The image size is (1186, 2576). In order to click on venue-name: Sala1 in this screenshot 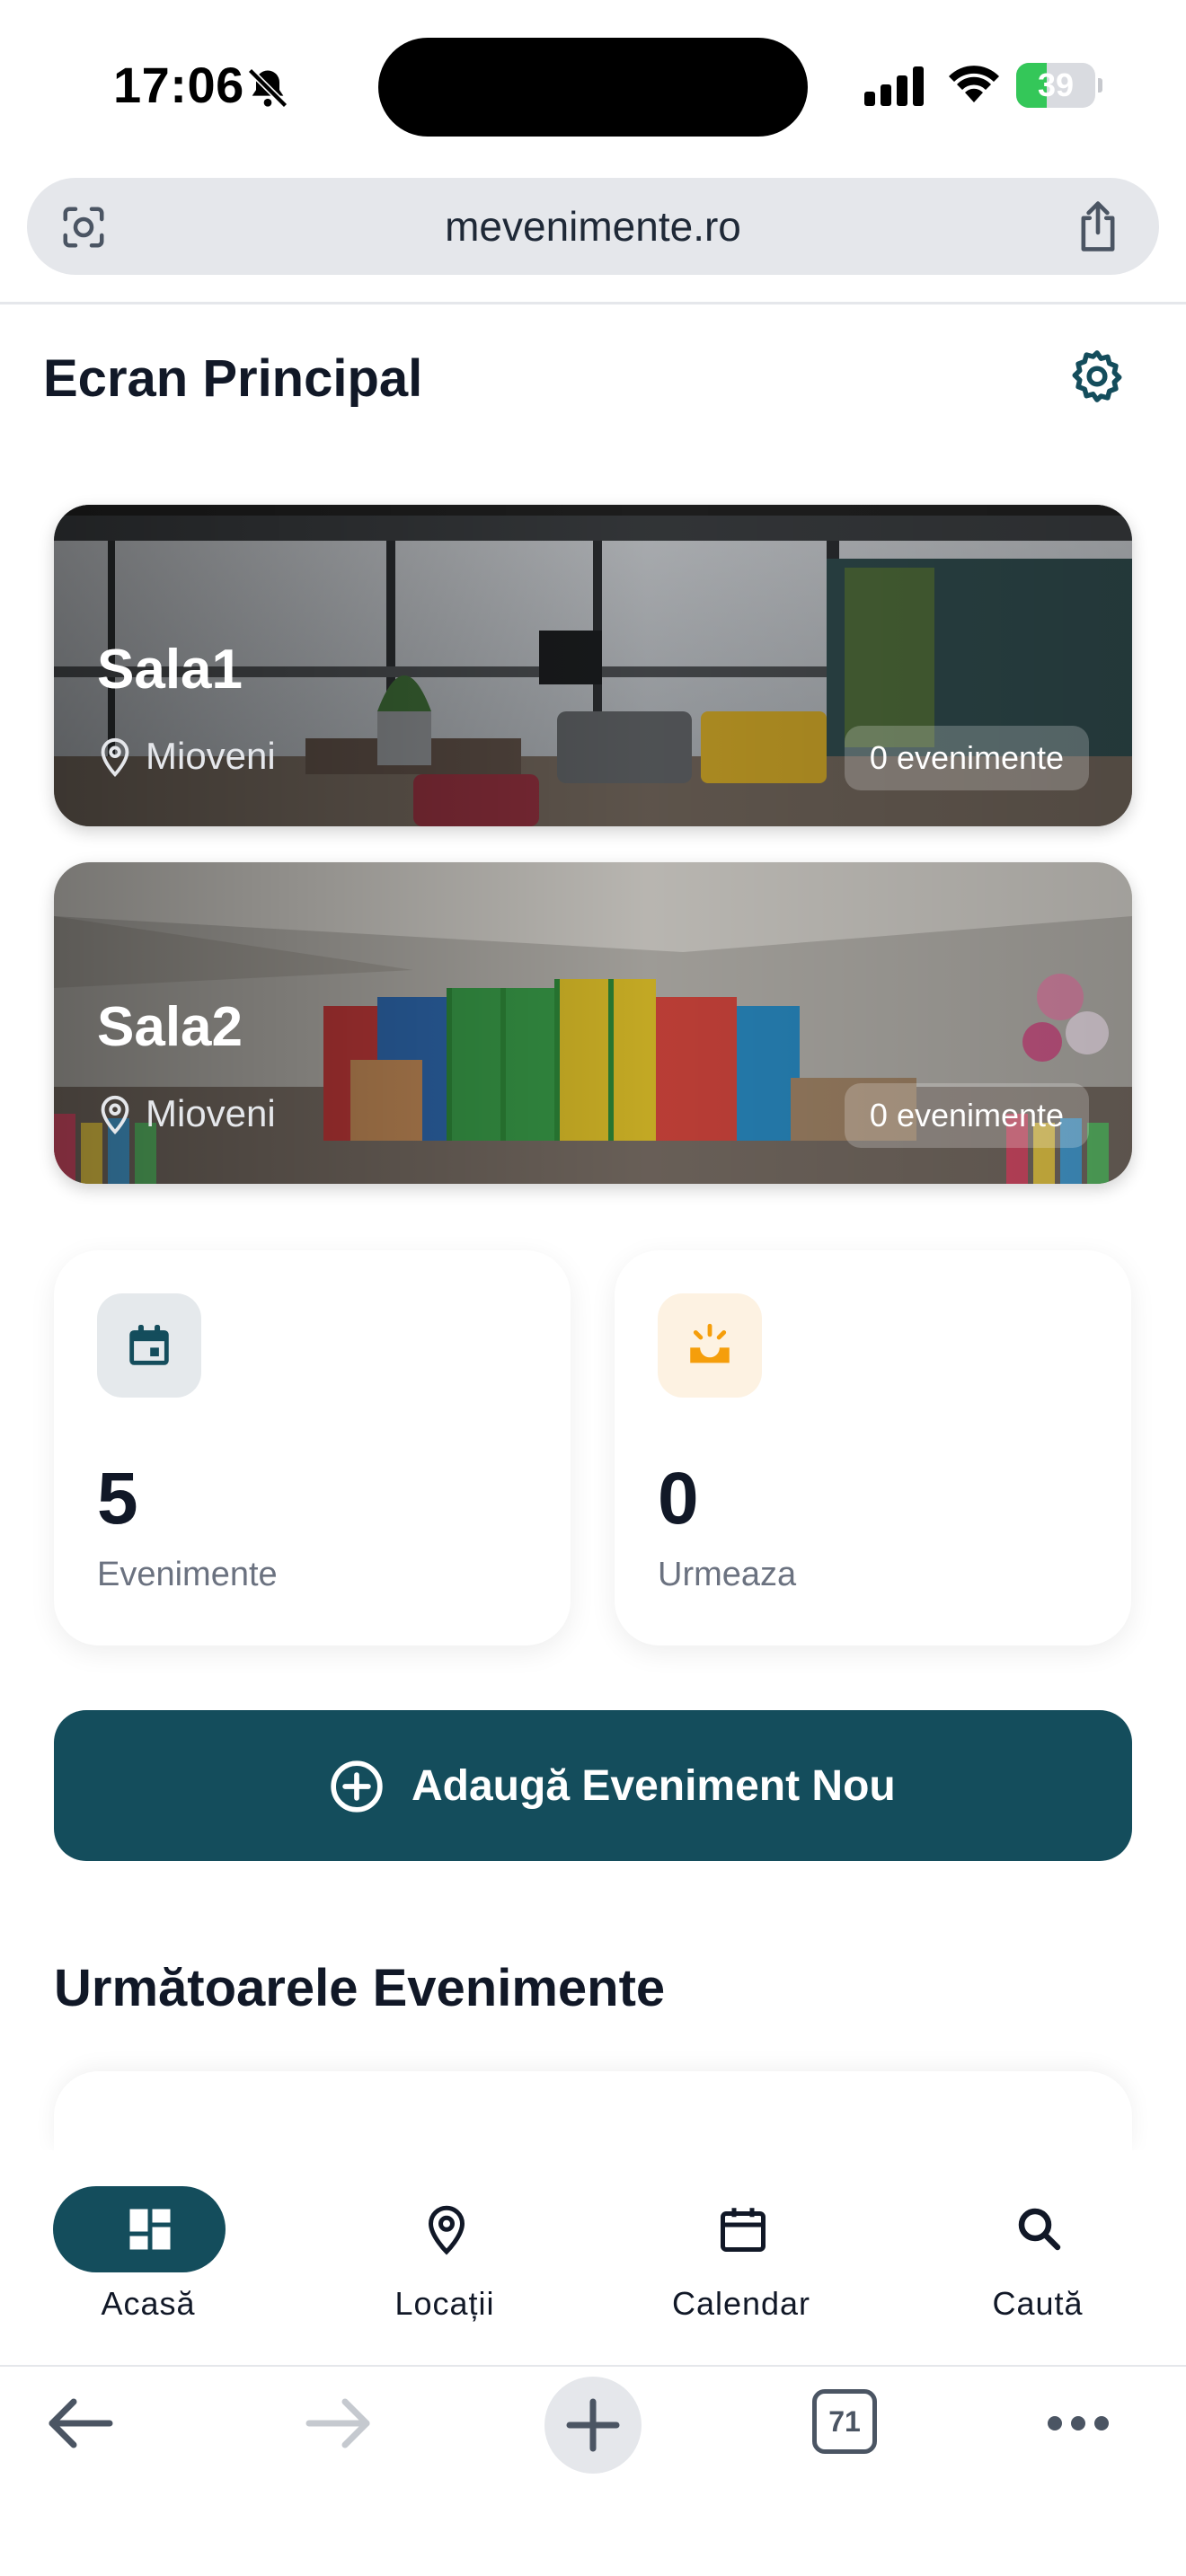, I will do `click(170, 670)`.